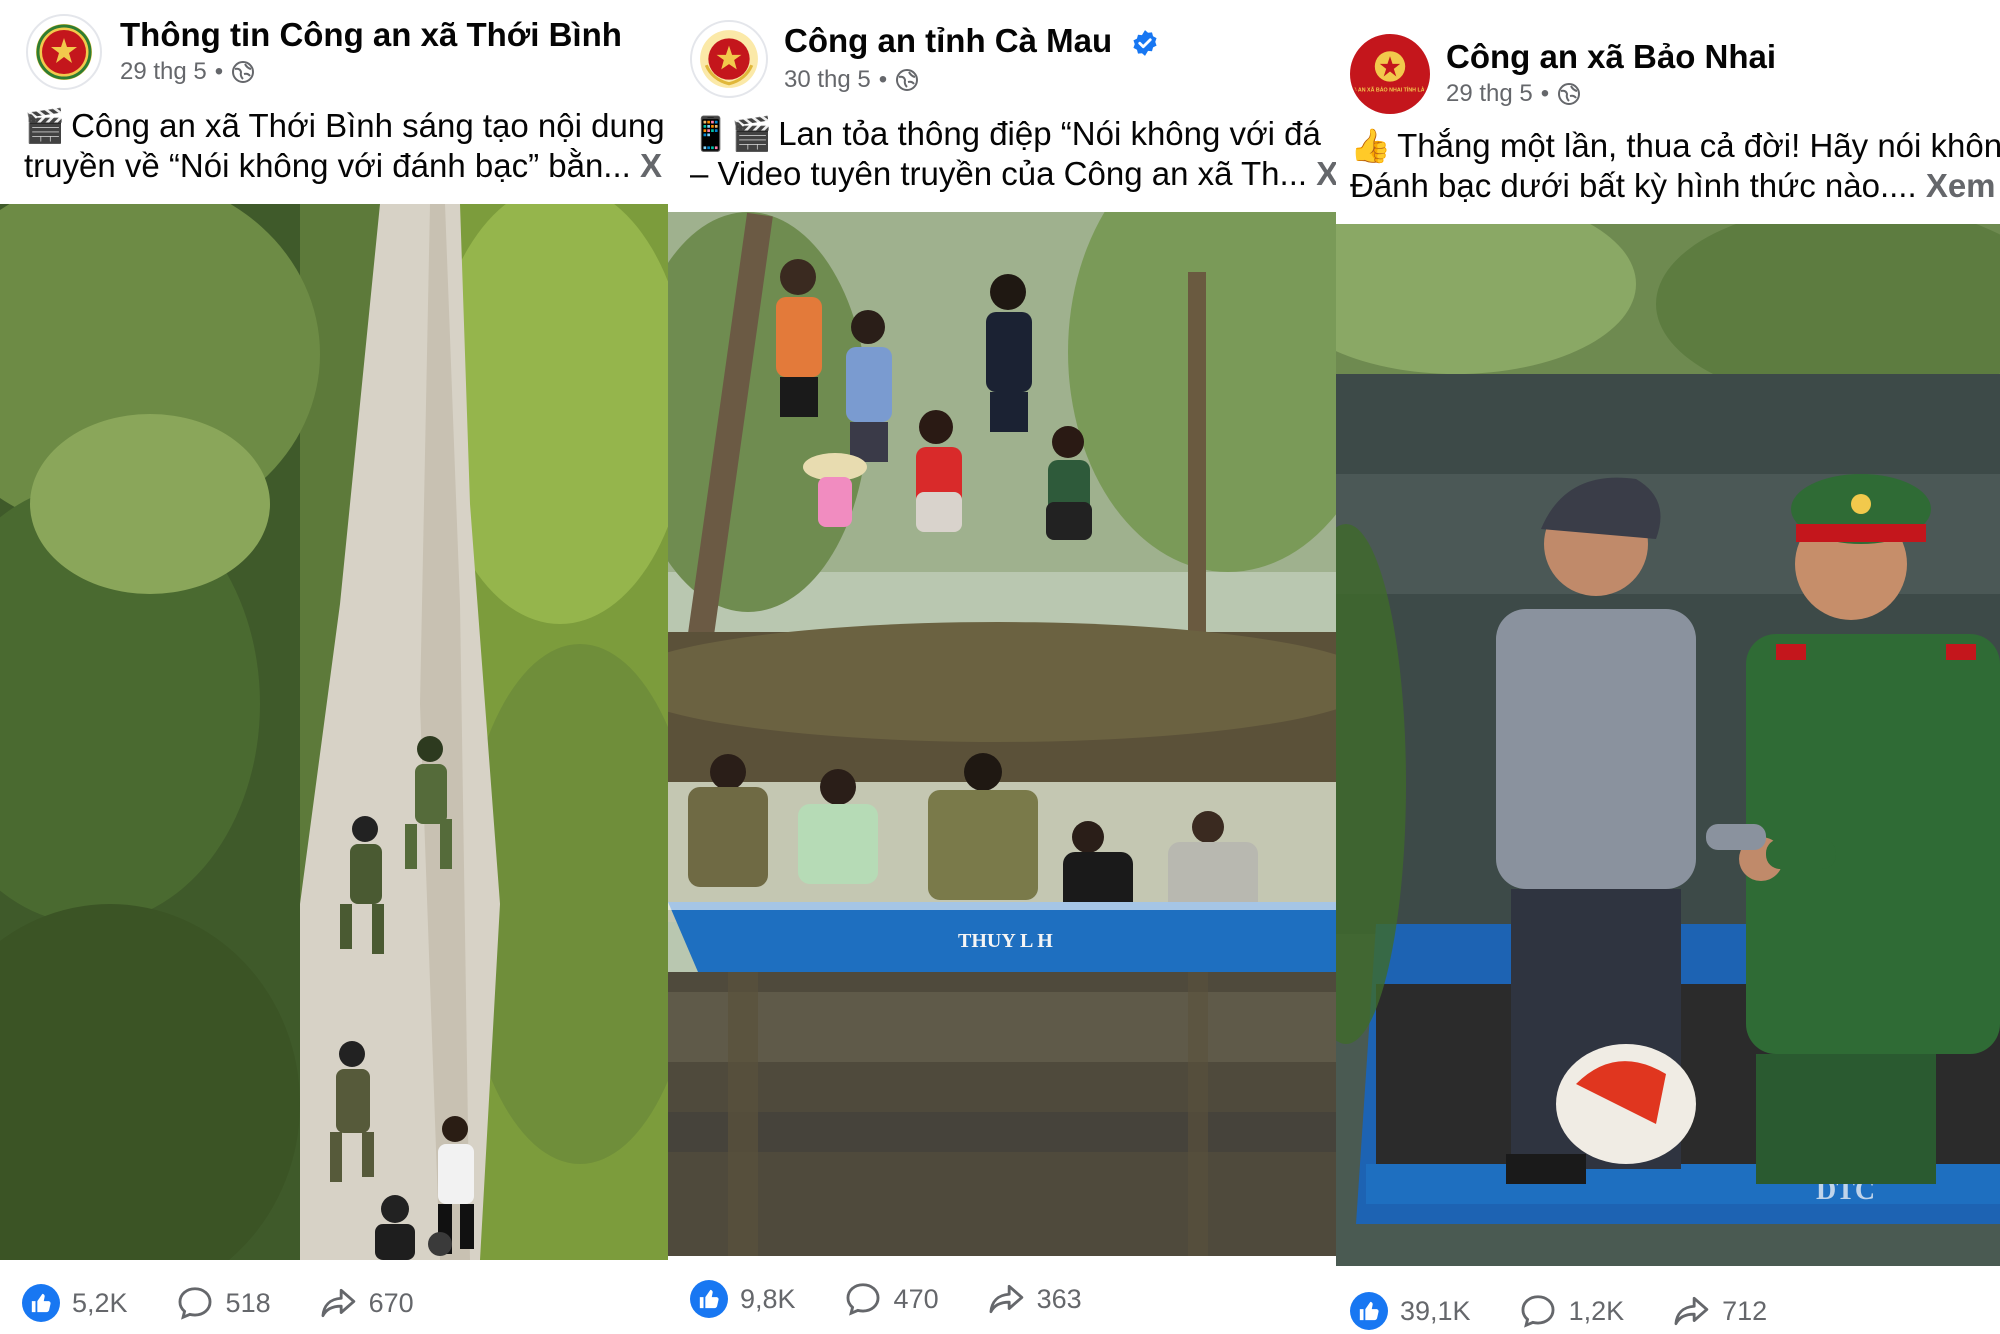 This screenshot has width=2000, height=1334. Describe the element at coordinates (948, 40) in the screenshot. I see `author-name-text: Công an tỉnh Cà Mau` at that location.